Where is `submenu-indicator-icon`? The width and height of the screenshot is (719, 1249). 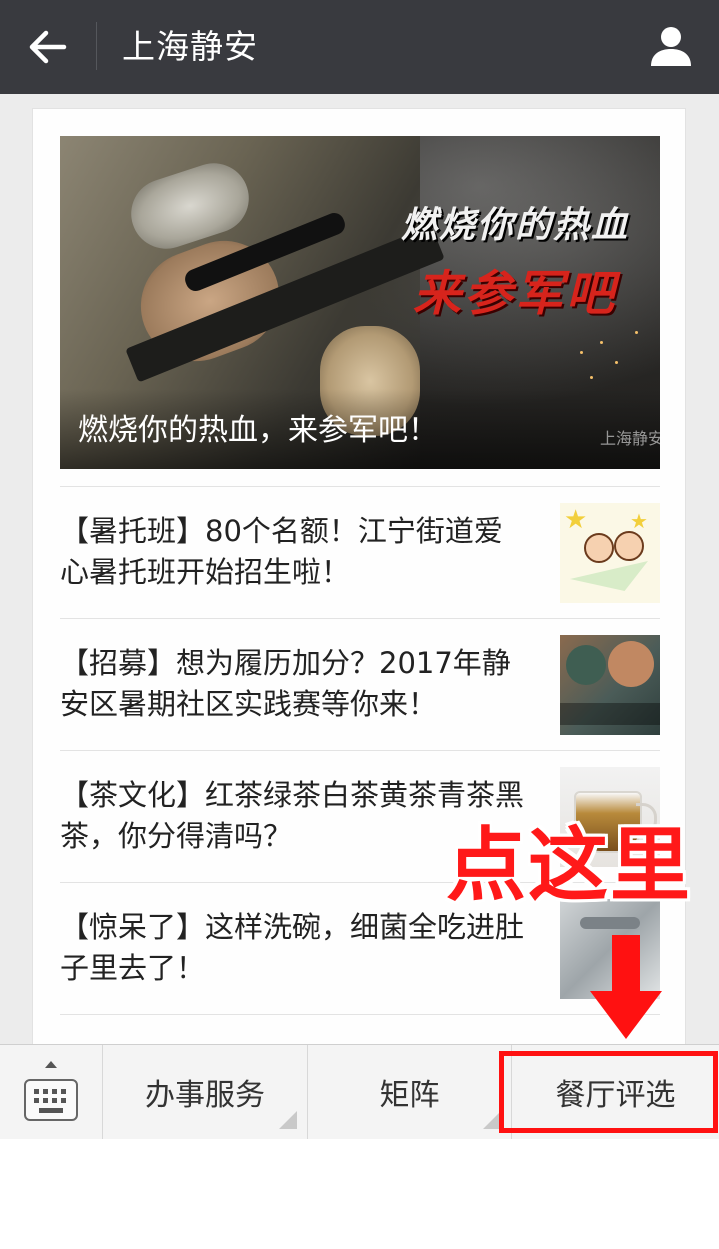 submenu-indicator-icon is located at coordinates (288, 1120).